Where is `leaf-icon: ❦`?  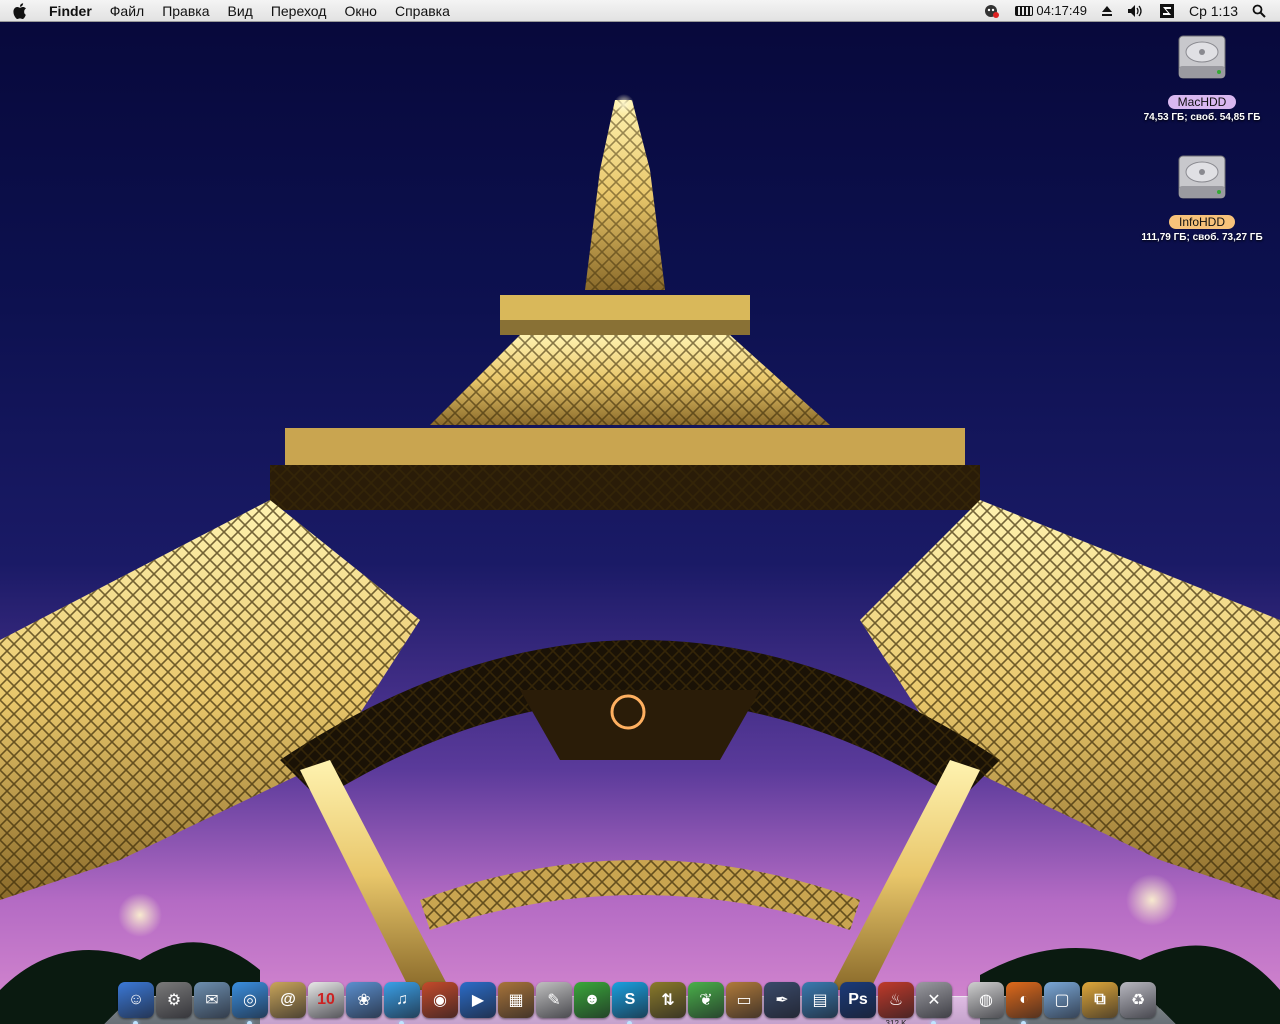
leaf-icon: ❦ is located at coordinates (706, 1000).